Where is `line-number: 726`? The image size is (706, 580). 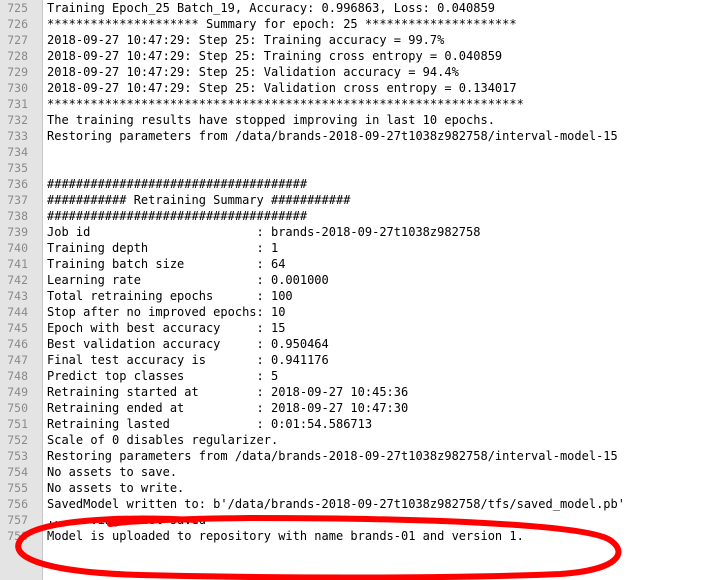 line-number: 726 is located at coordinates (17, 24).